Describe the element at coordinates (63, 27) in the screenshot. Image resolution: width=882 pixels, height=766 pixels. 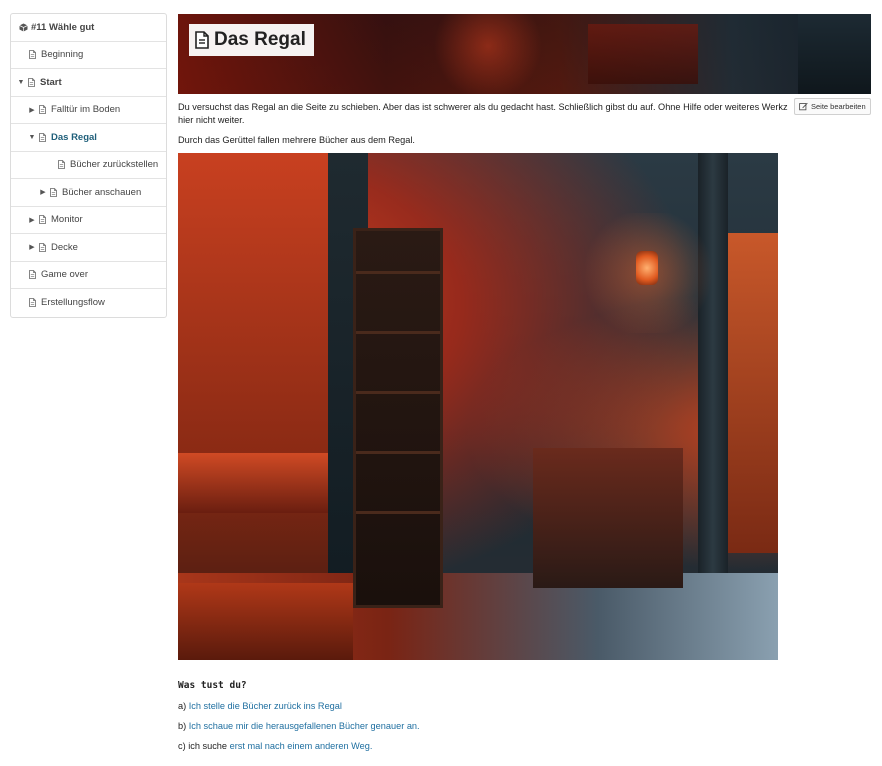
I see `sidebar-item-label: #11 Wähle gut` at that location.